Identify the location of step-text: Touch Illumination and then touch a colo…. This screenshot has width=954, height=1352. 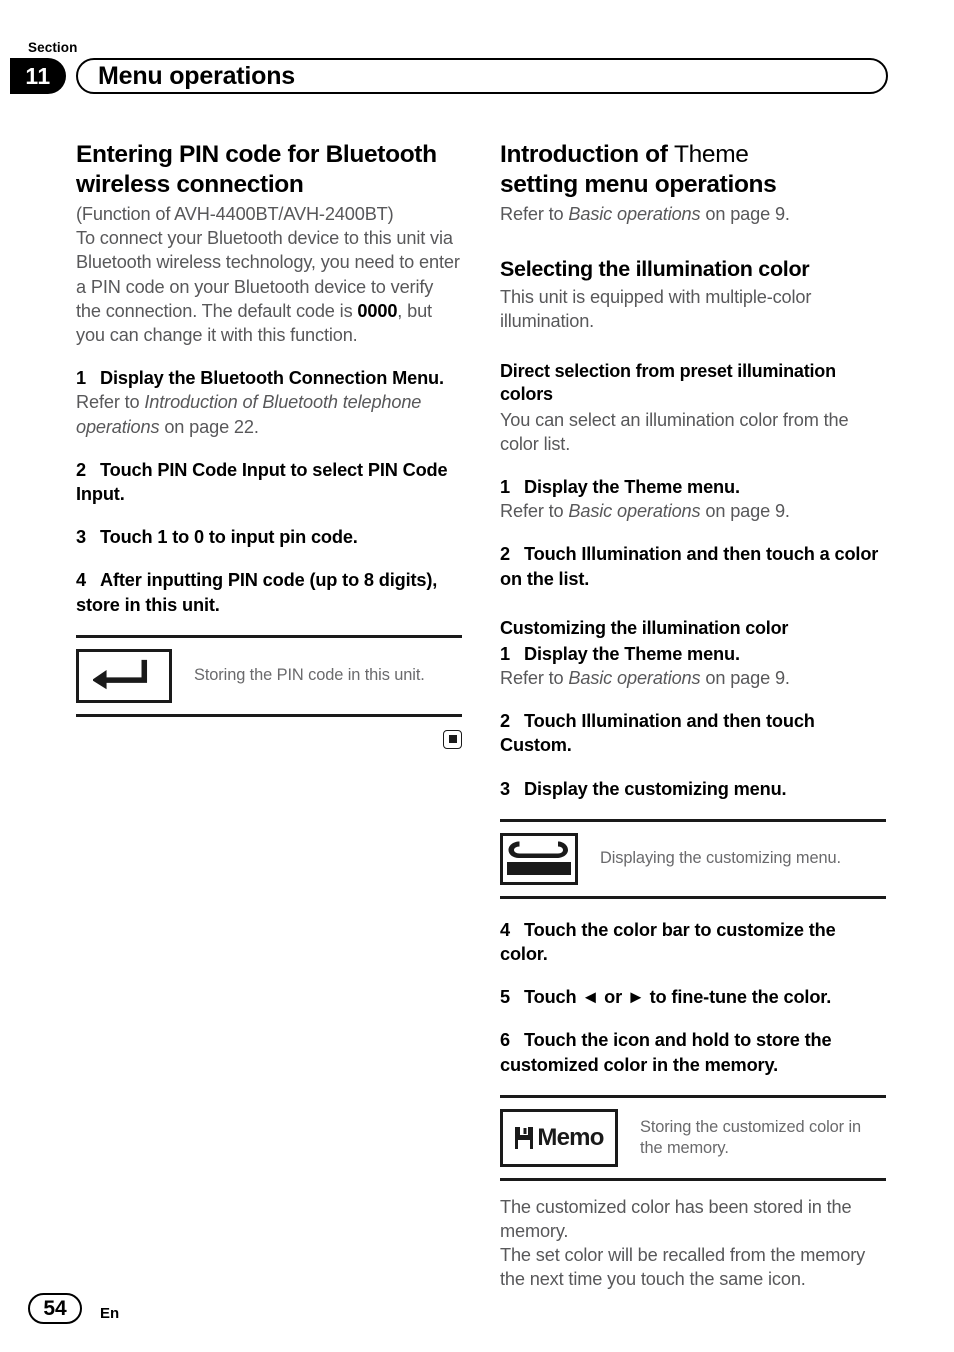
(689, 566).